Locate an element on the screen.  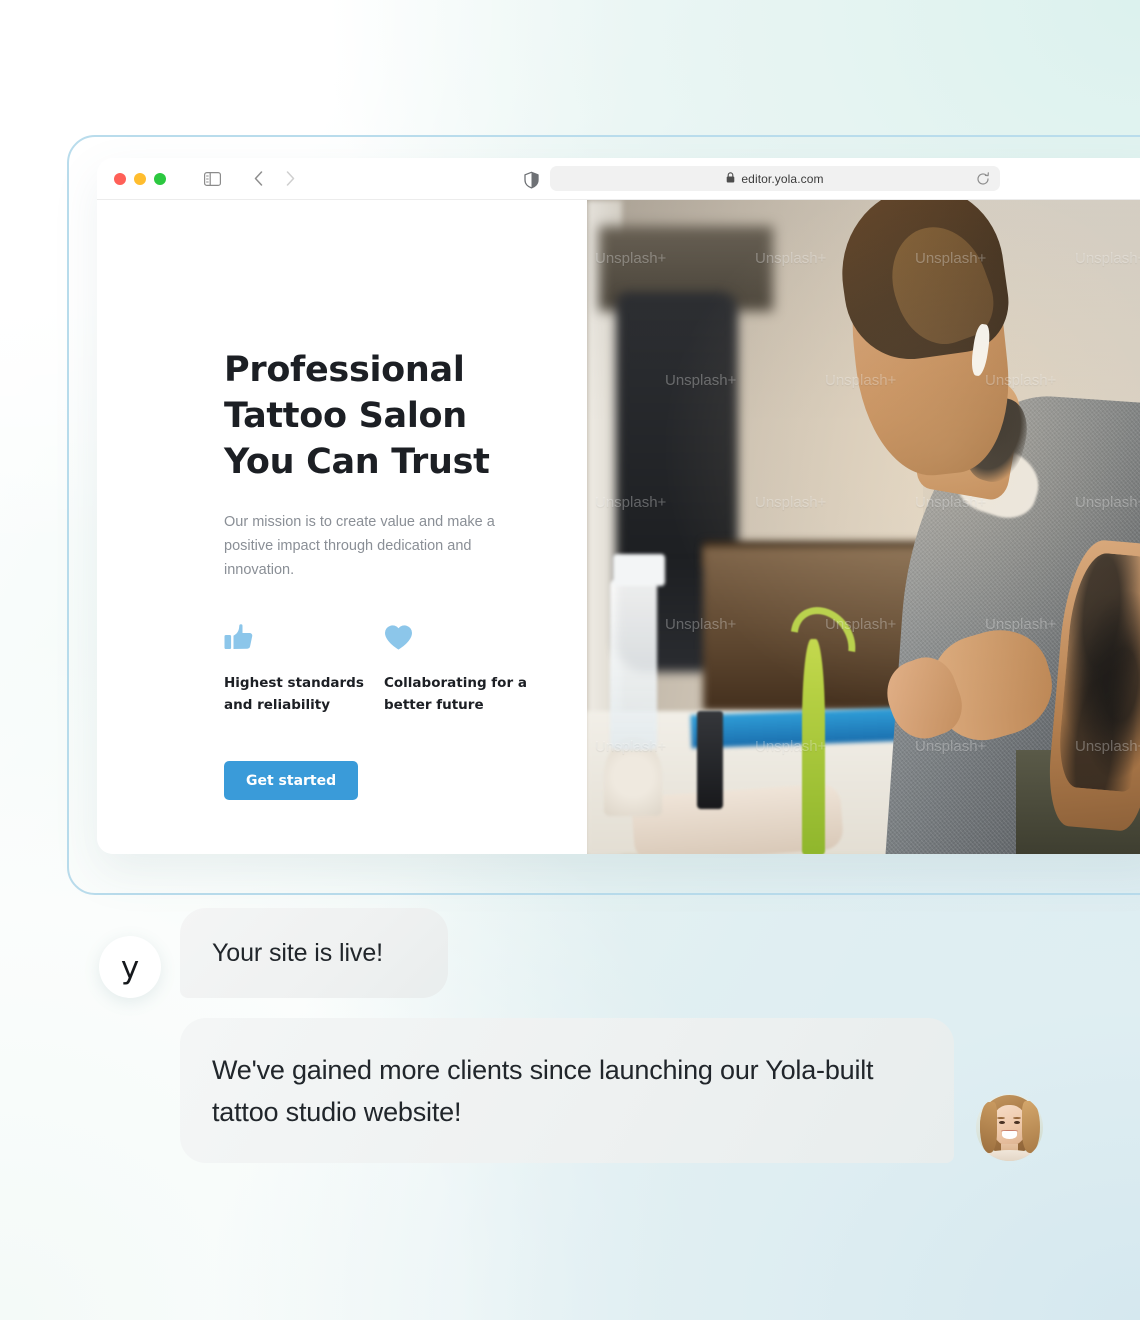
minimize-window-button is located at coordinates (140, 178).